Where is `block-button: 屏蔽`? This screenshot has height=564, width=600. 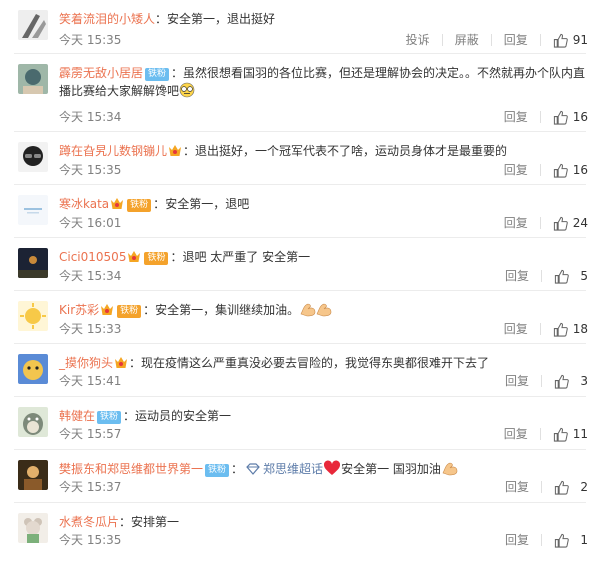 block-button: 屏蔽 is located at coordinates (467, 40).